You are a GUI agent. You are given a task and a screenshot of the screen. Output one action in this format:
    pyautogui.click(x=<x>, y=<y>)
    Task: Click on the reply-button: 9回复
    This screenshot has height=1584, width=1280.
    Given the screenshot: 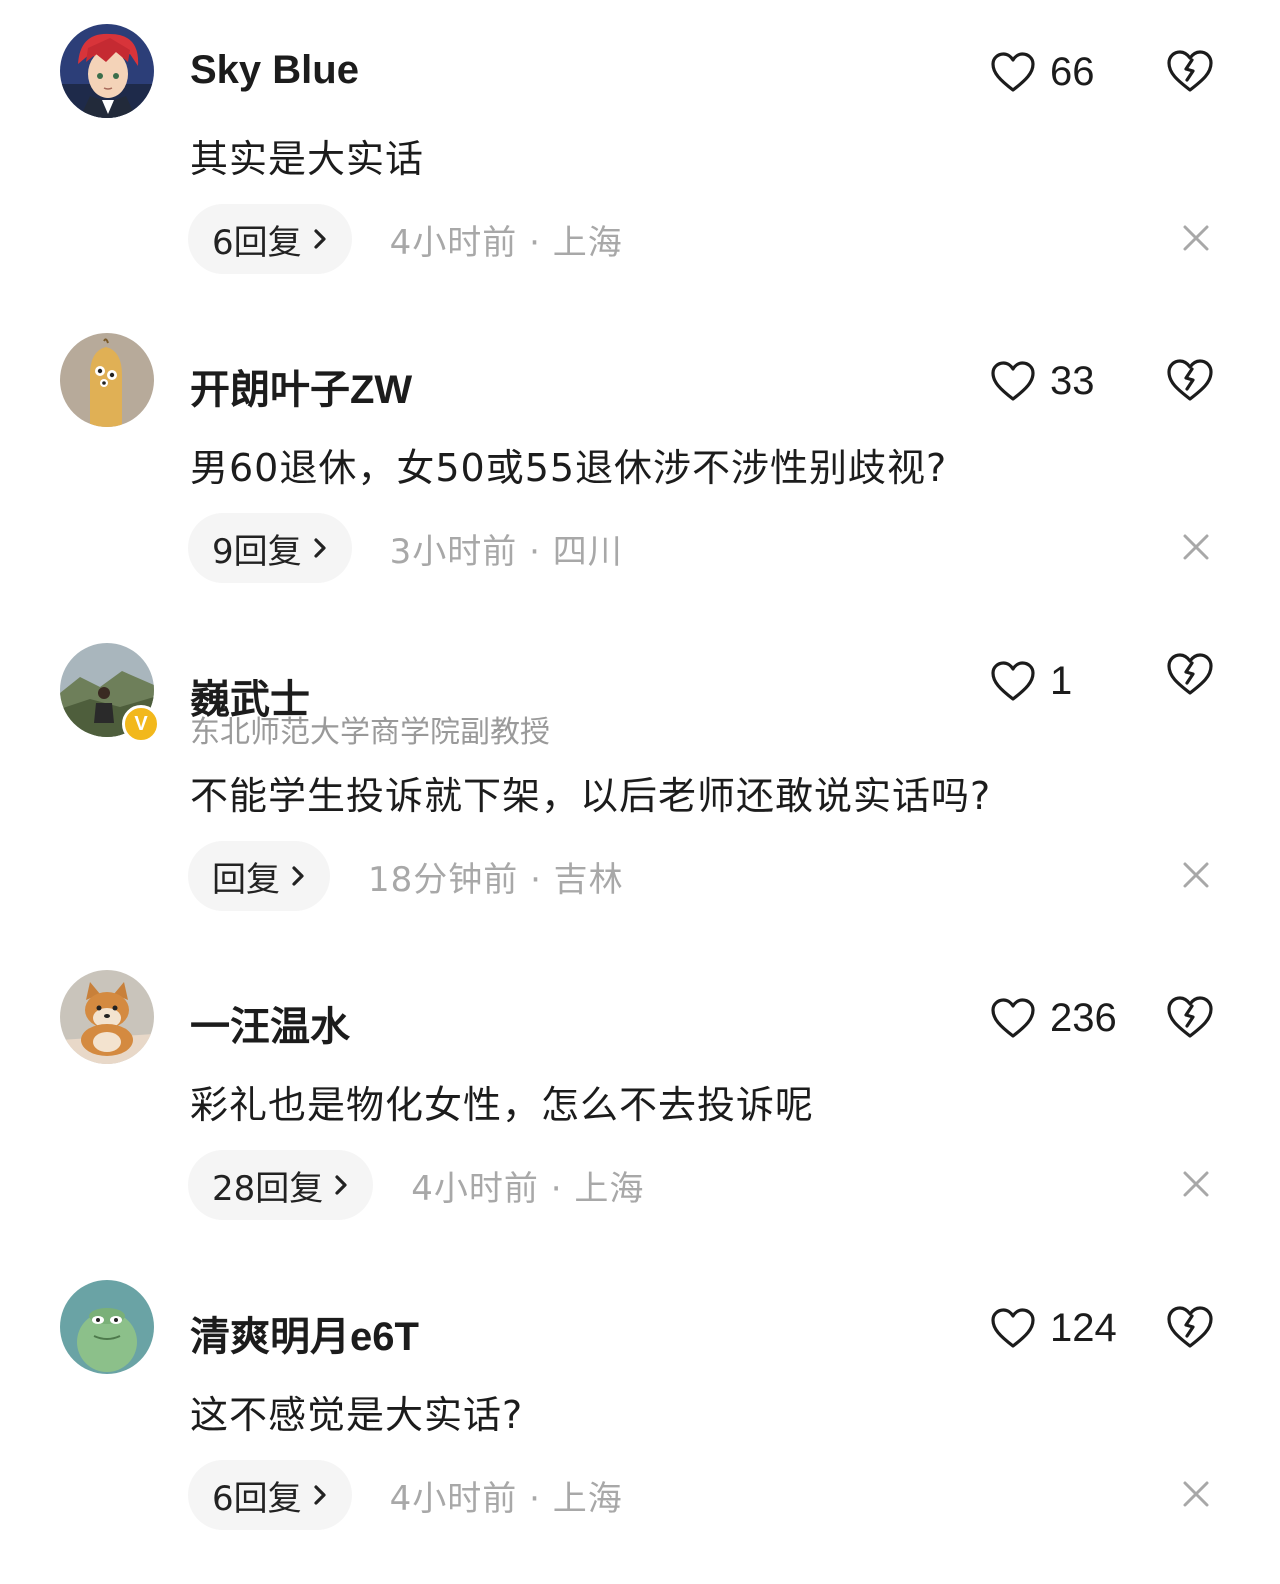 What is the action you would take?
    pyautogui.click(x=270, y=548)
    